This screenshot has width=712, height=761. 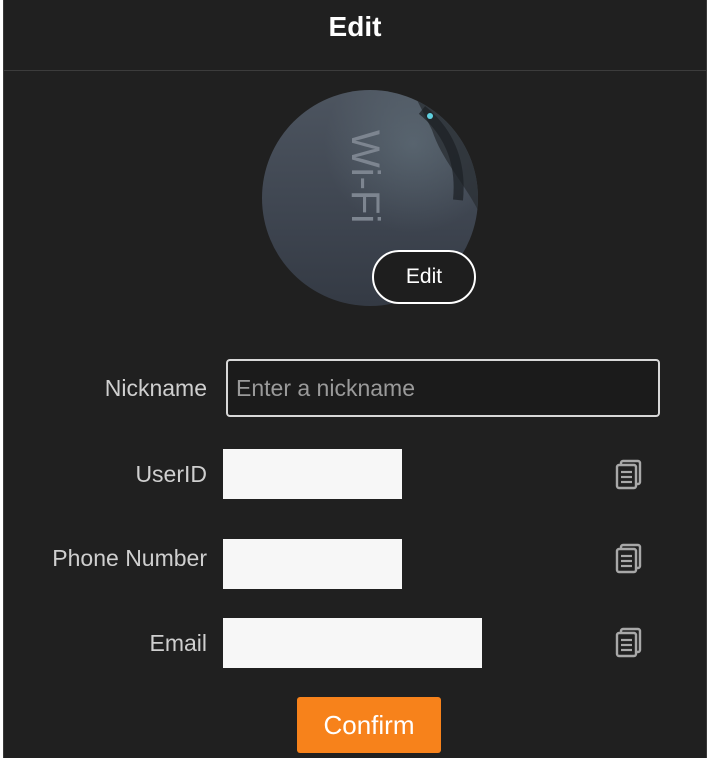 I want to click on userid-copy-icon, so click(x=629, y=474).